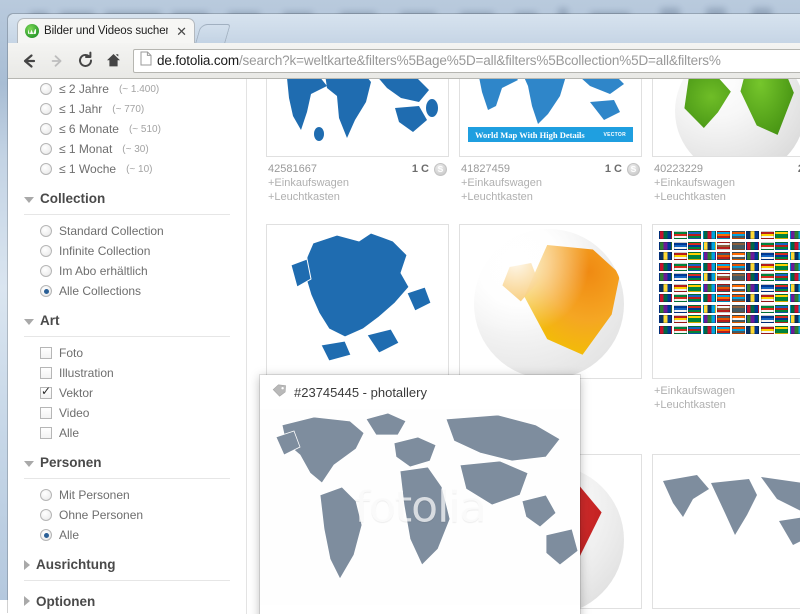  What do you see at coordinates (614, 135) in the screenshot?
I see `banner-tag: VECTOR` at bounding box center [614, 135].